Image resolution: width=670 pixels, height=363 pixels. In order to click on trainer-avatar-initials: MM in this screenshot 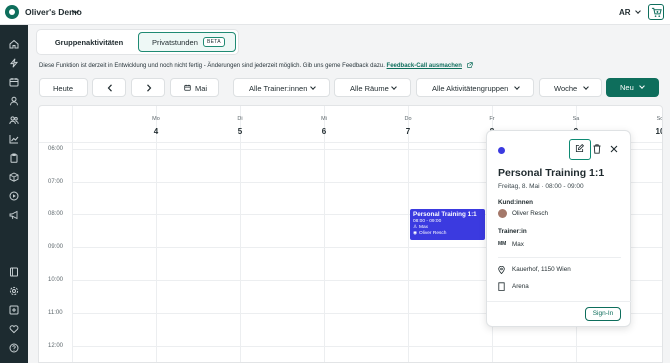, I will do `click(502, 244)`.